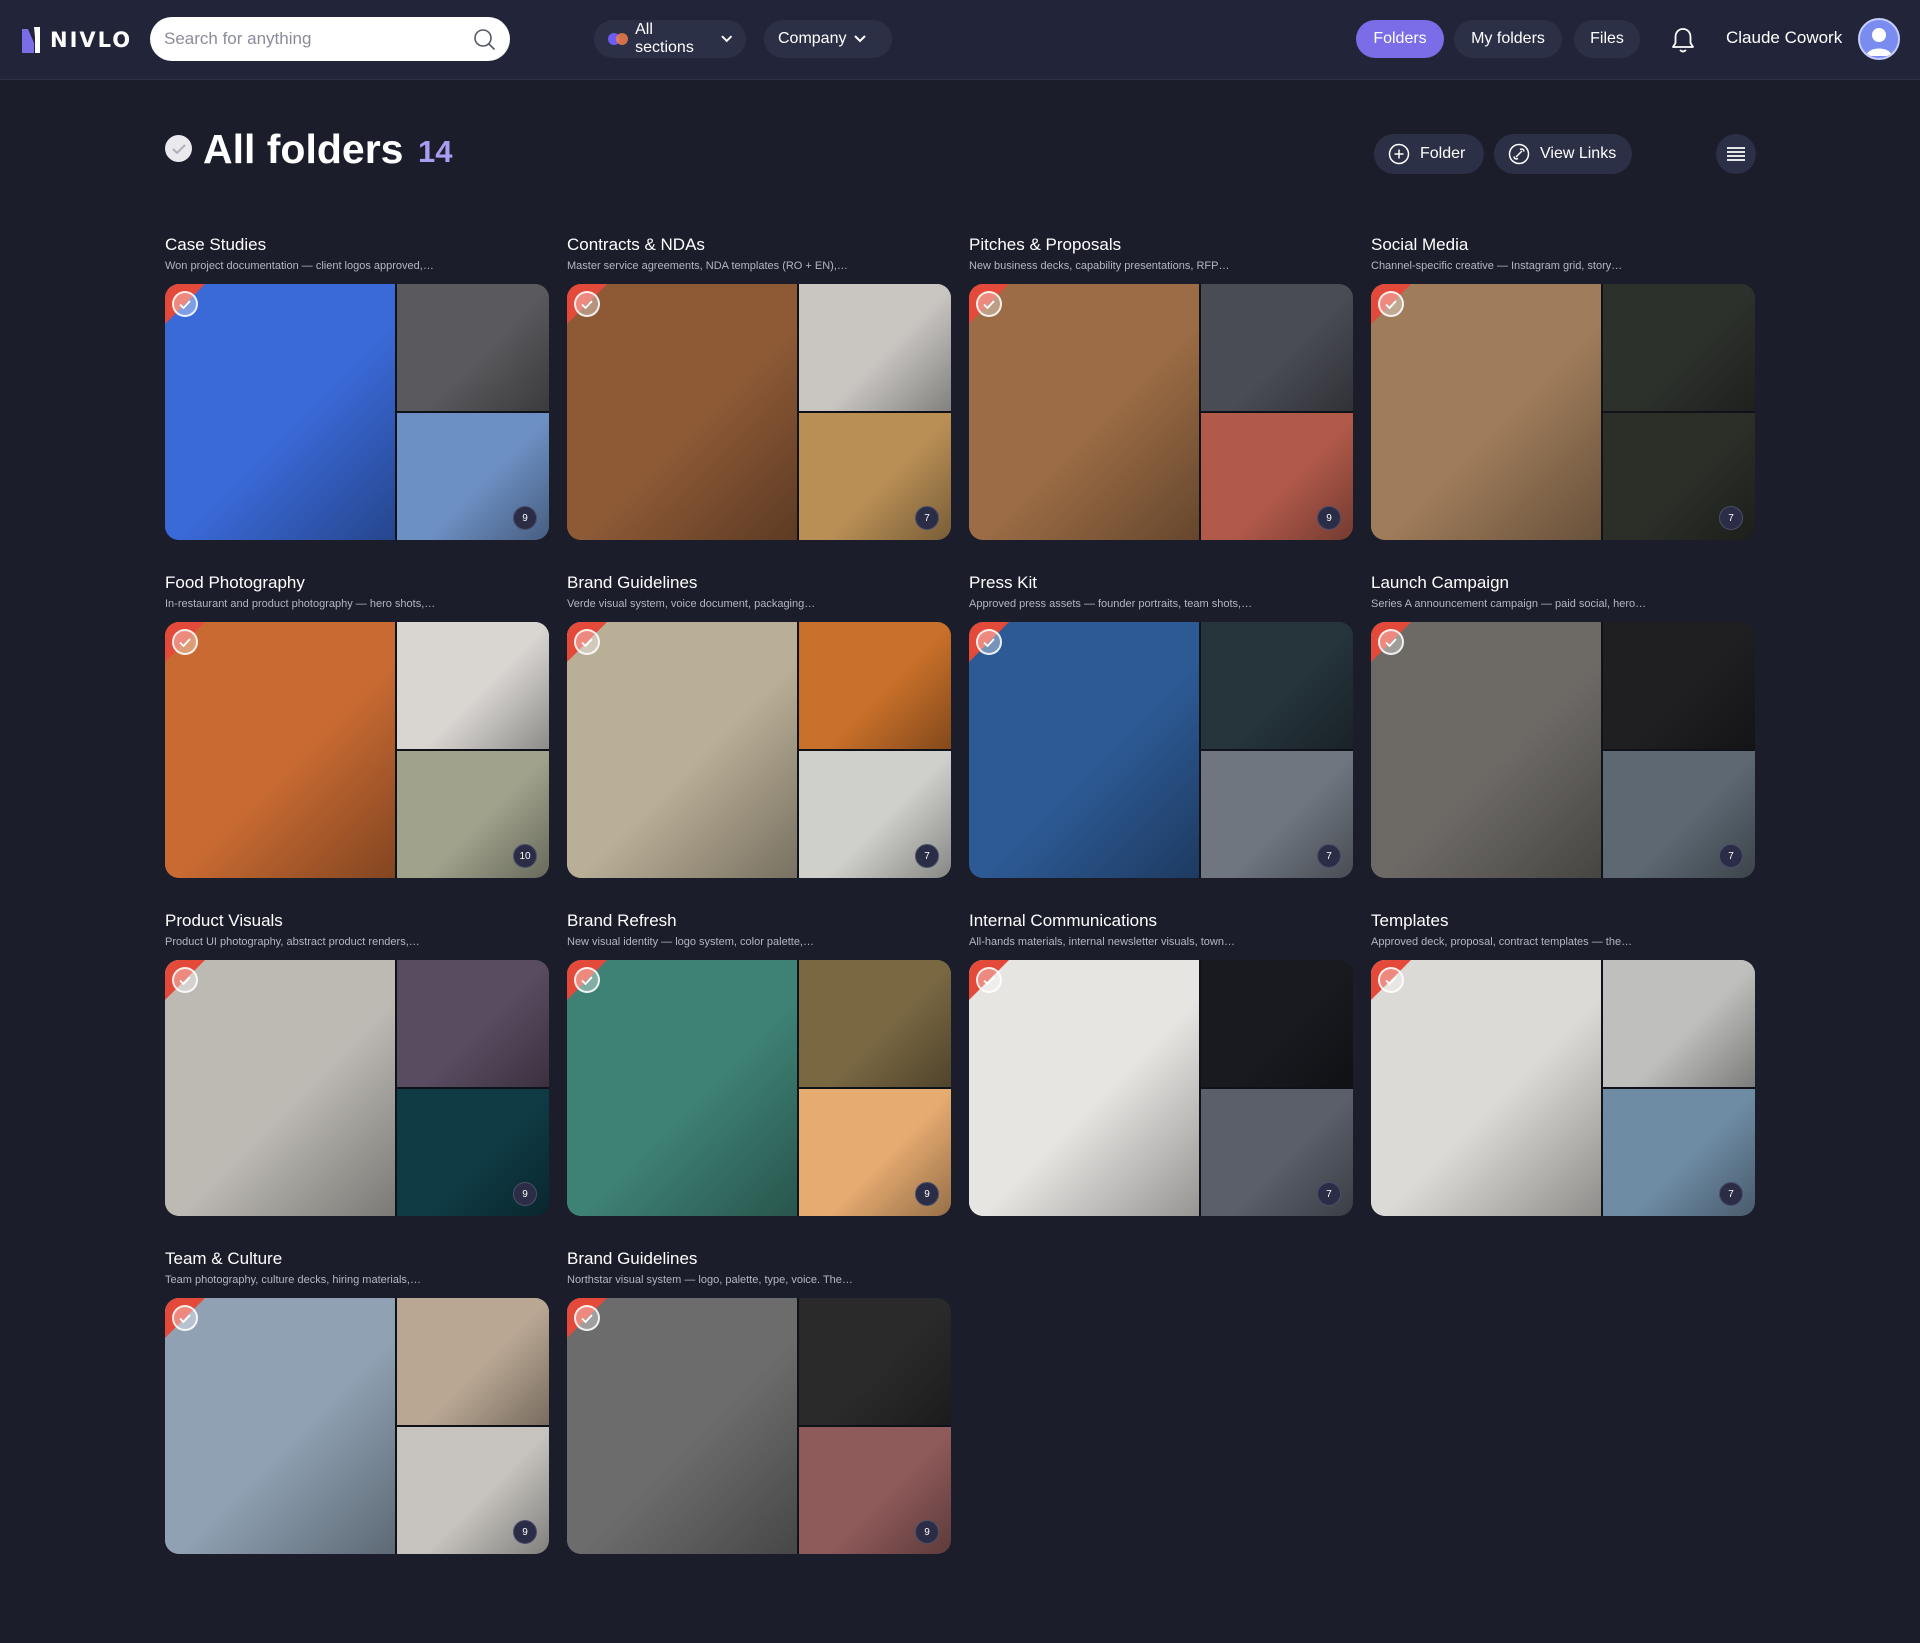  Describe the element at coordinates (1400, 39) in the screenshot. I see `nav-folders: Folders` at that location.